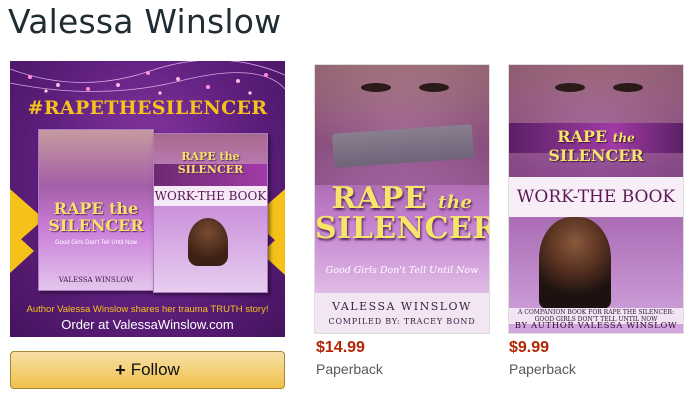  Describe the element at coordinates (402, 270) in the screenshot. I see `book-1-subtitle: Good Girls Don't Tell Until Now` at that location.